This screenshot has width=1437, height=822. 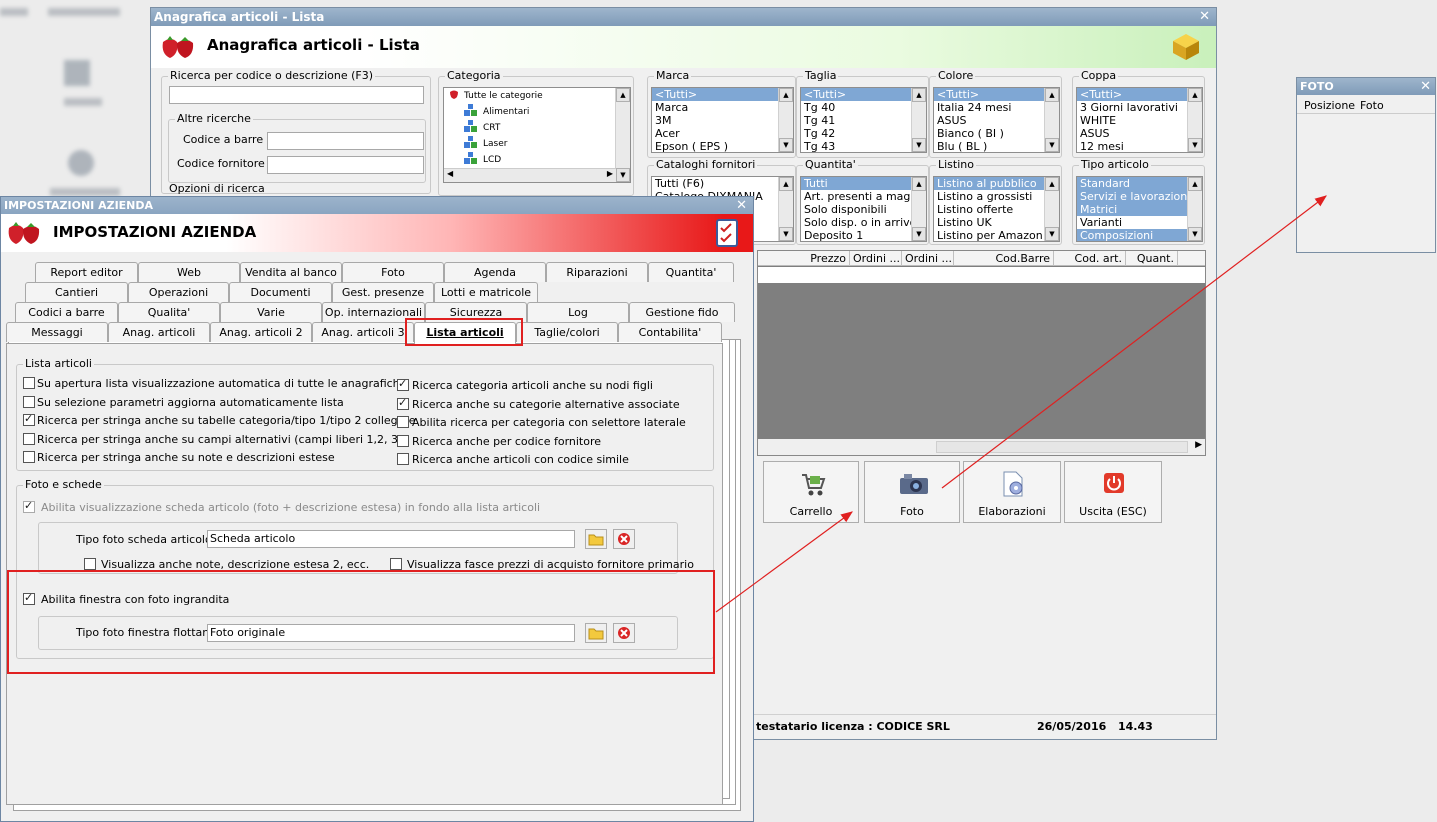 What do you see at coordinates (996, 235) in the screenshot?
I see `filter-item: Listino per Amazon` at bounding box center [996, 235].